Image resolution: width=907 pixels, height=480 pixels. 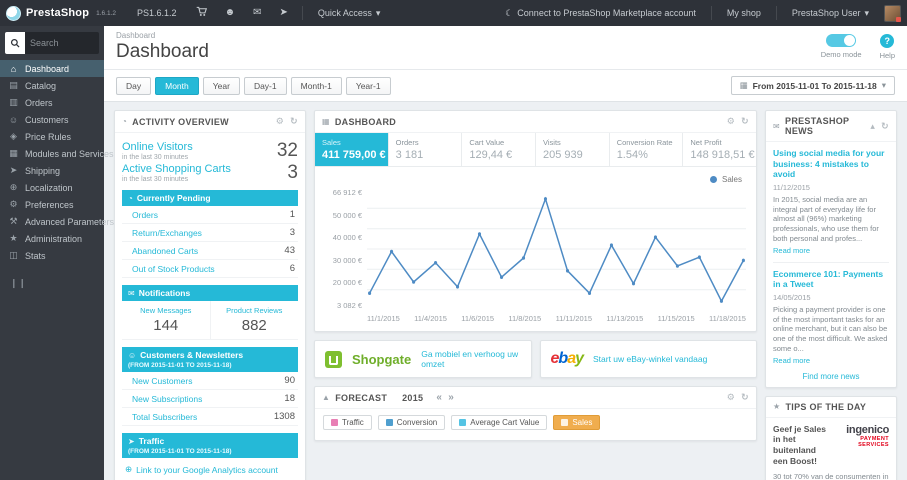 I want to click on pending-returns-value: 3, so click(x=292, y=233).